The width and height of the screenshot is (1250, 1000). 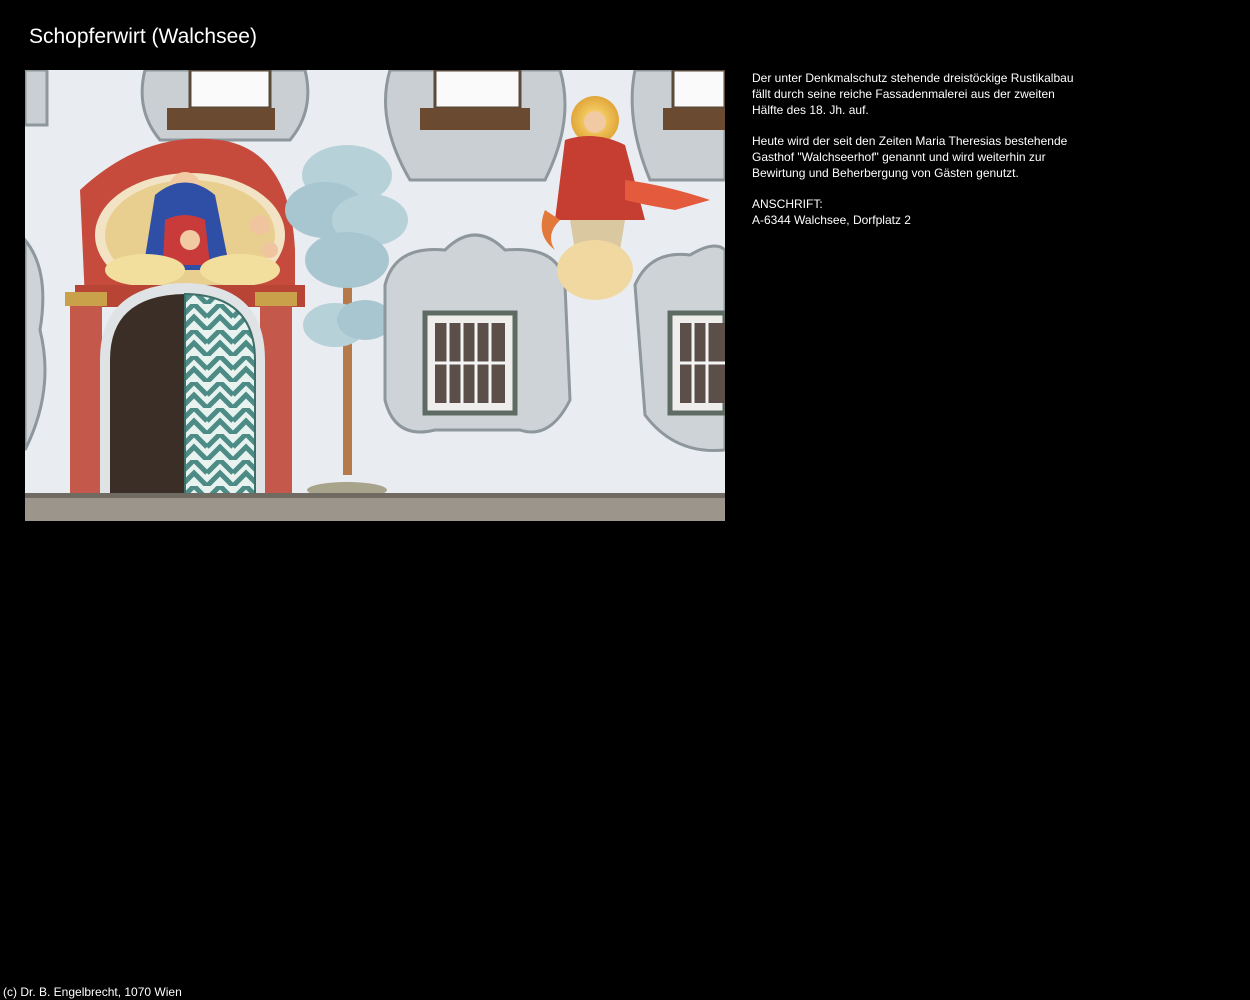 What do you see at coordinates (932, 212) in the screenshot?
I see `address-block: ANSCHRIFT: A-6344 Walchsee, Dorfplatz 2` at bounding box center [932, 212].